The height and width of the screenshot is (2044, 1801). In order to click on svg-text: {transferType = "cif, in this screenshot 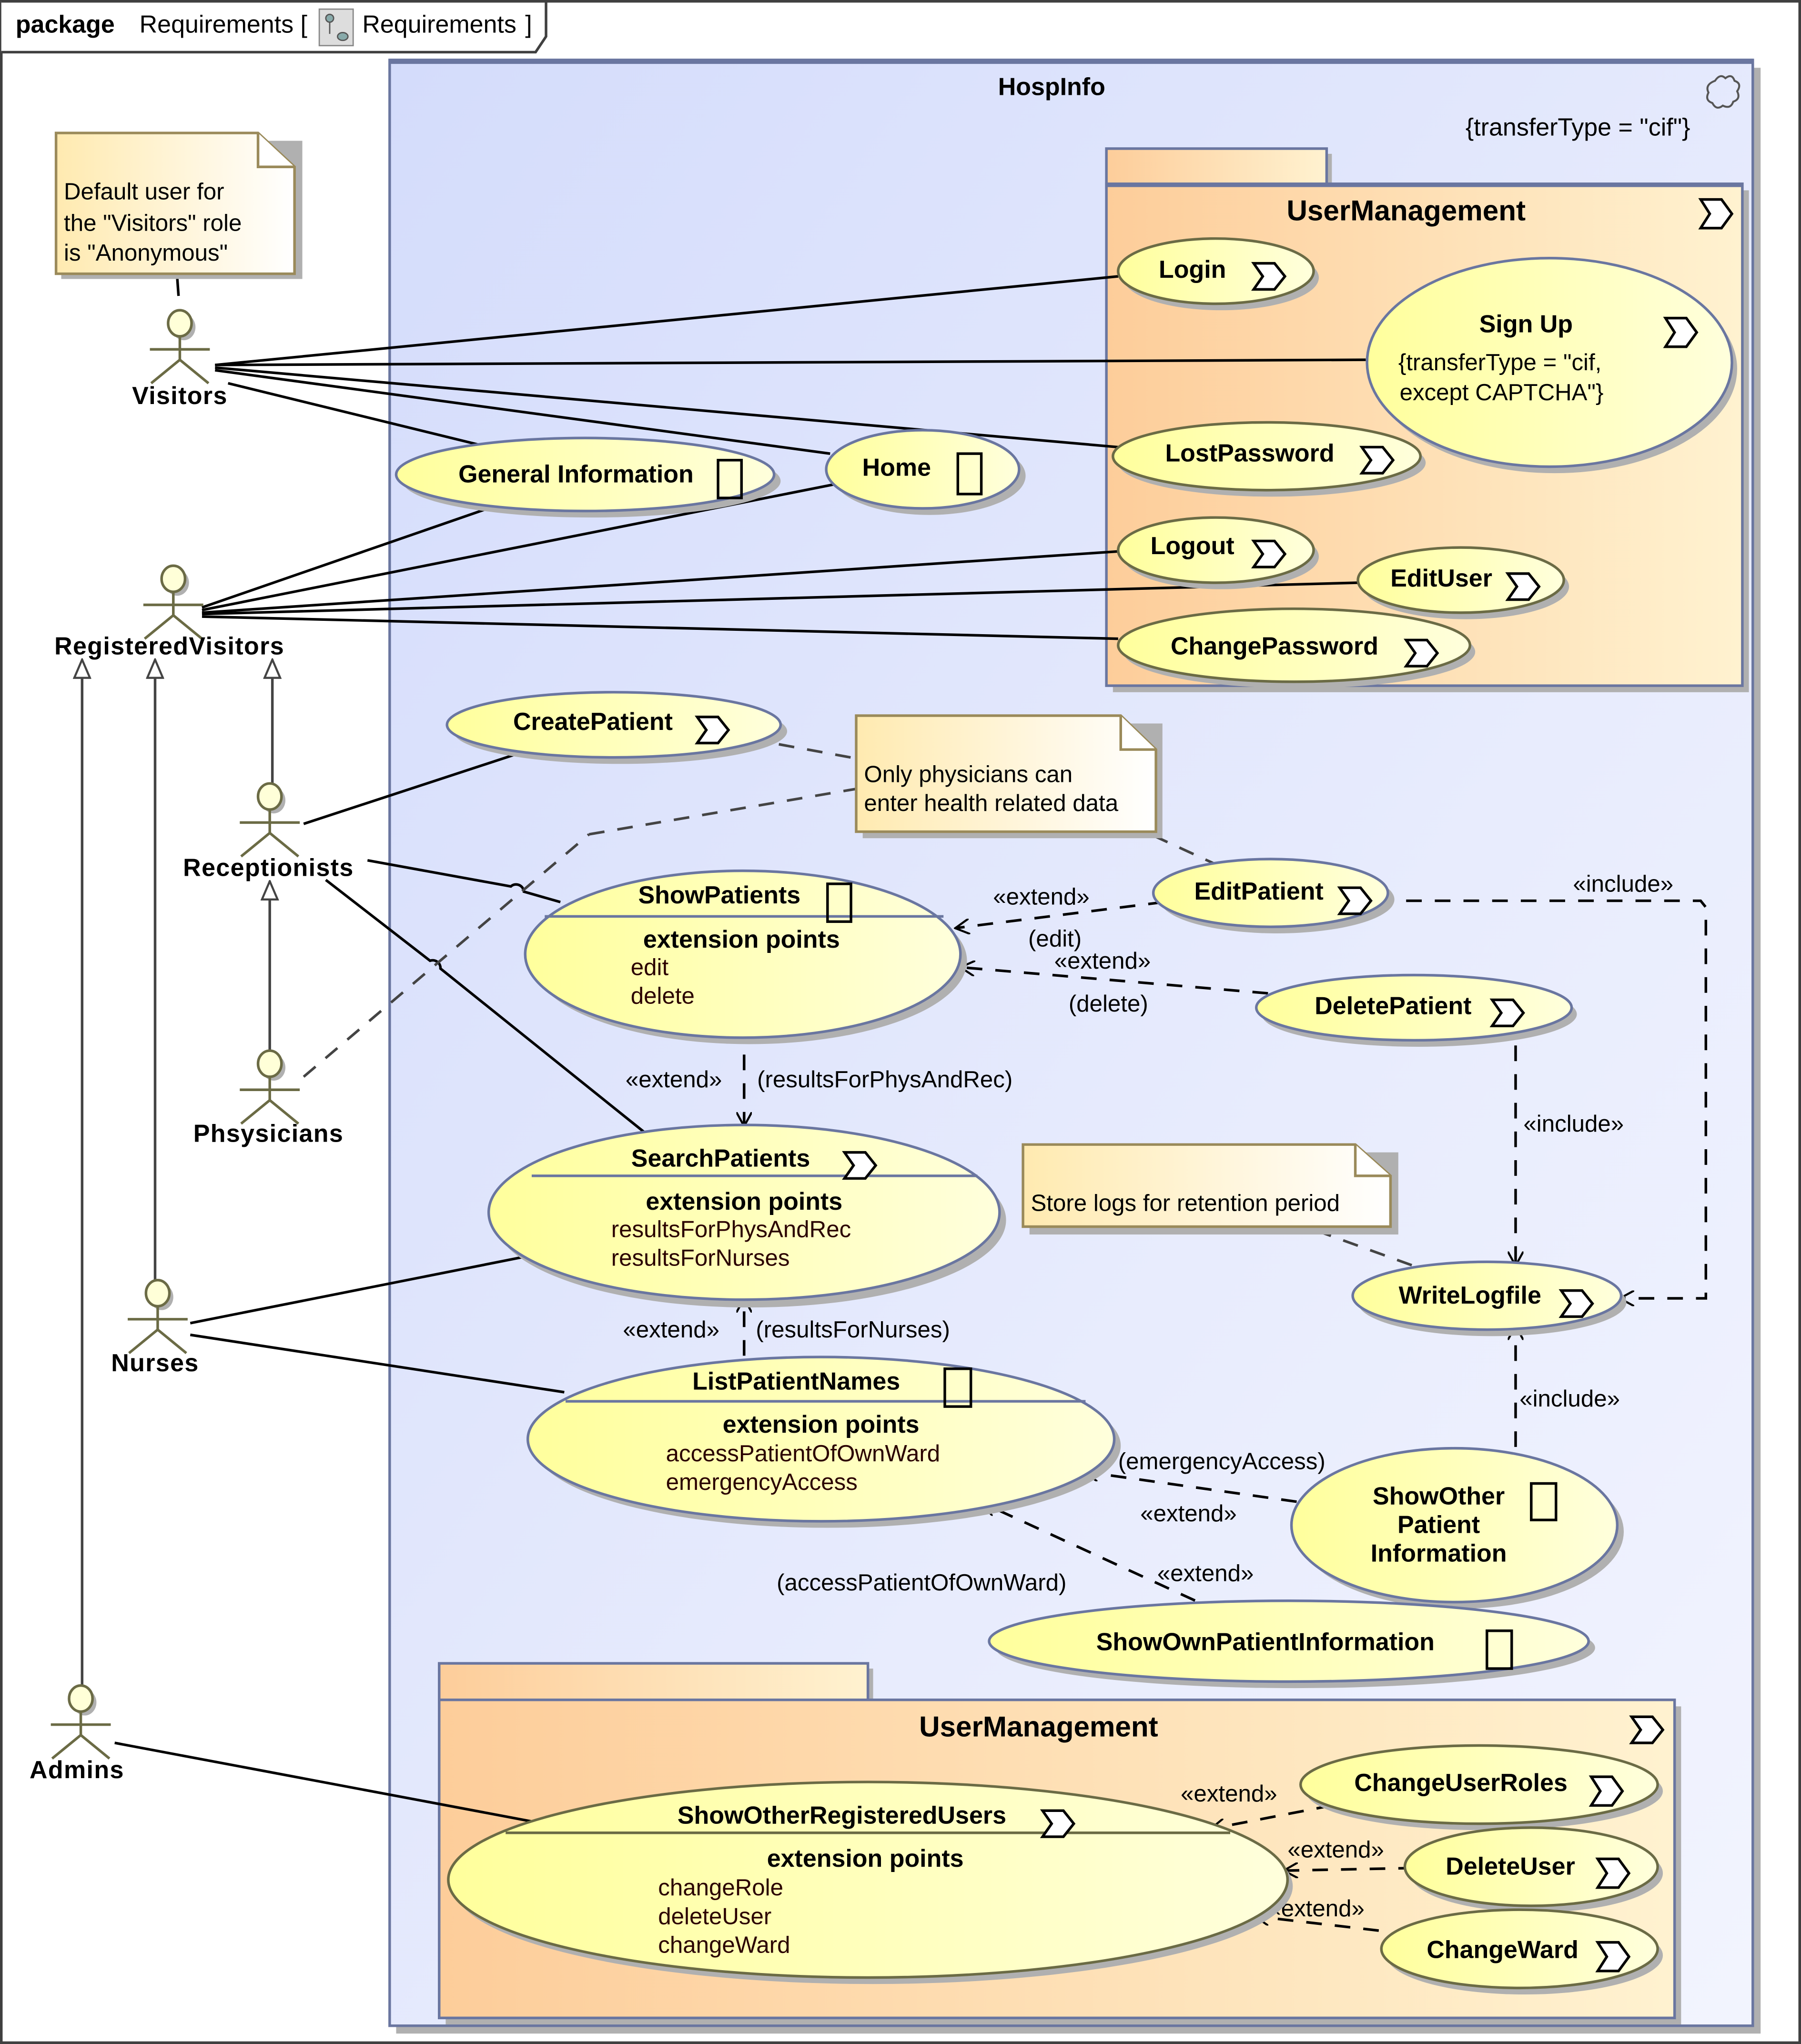, I will do `click(1500, 362)`.